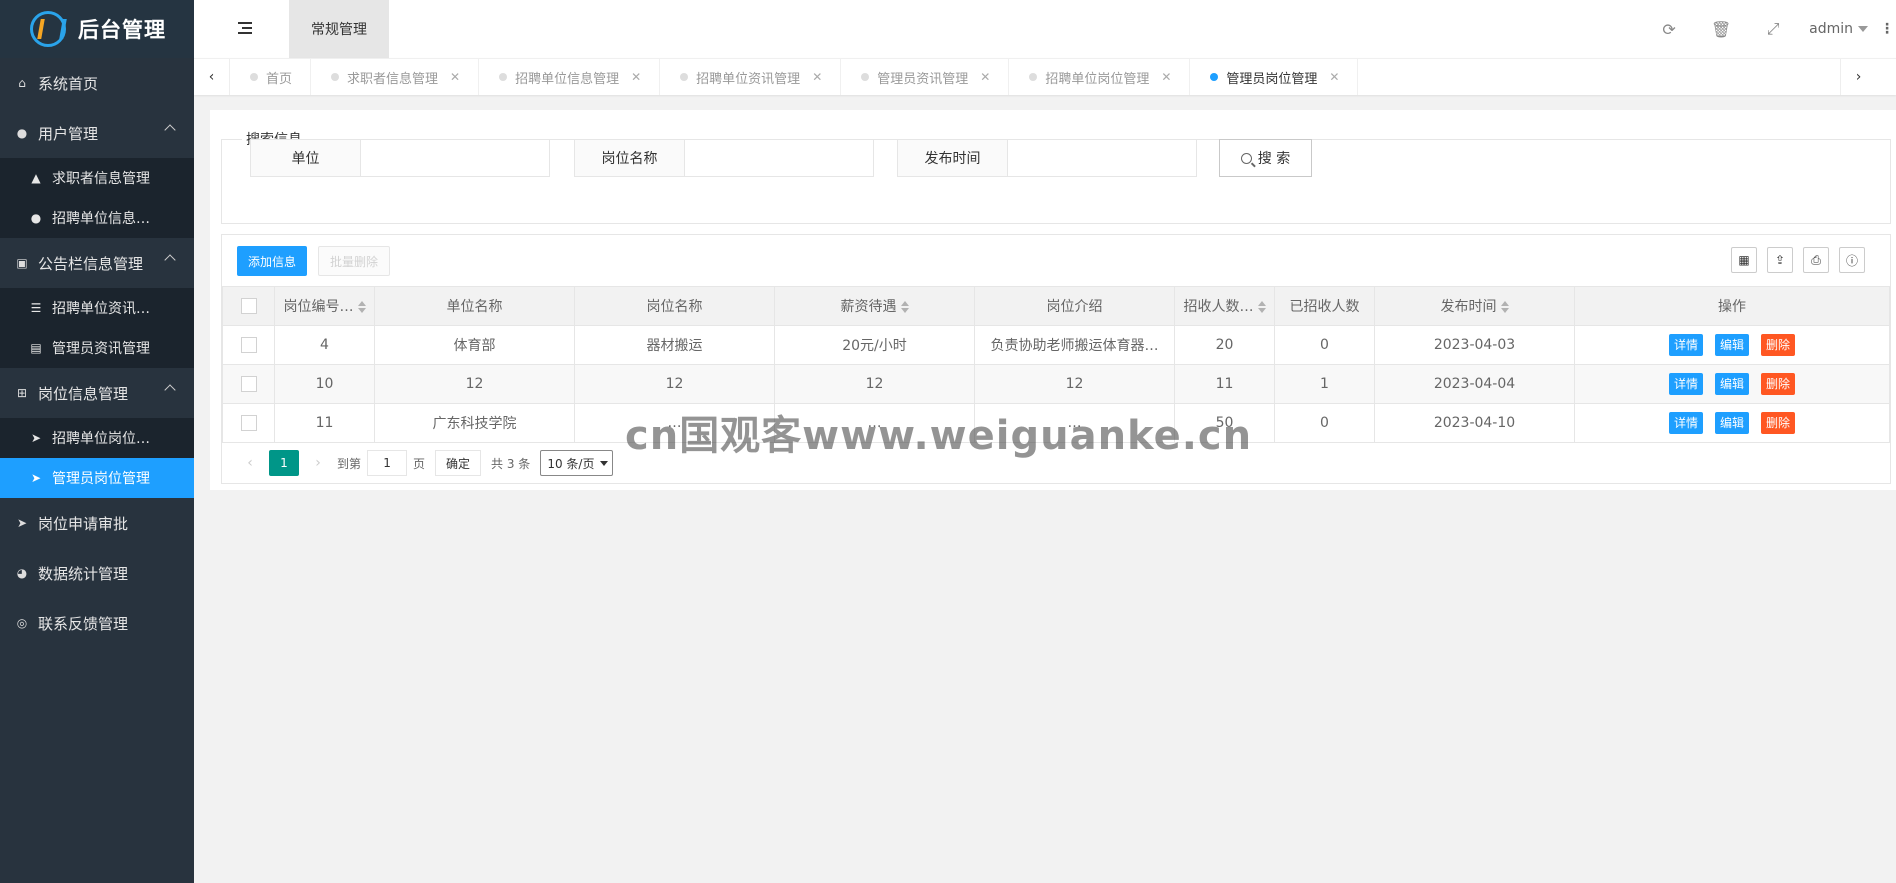 This screenshot has height=883, width=1896. Describe the element at coordinates (245, 29) in the screenshot. I see `menu-toggle-icon` at that location.